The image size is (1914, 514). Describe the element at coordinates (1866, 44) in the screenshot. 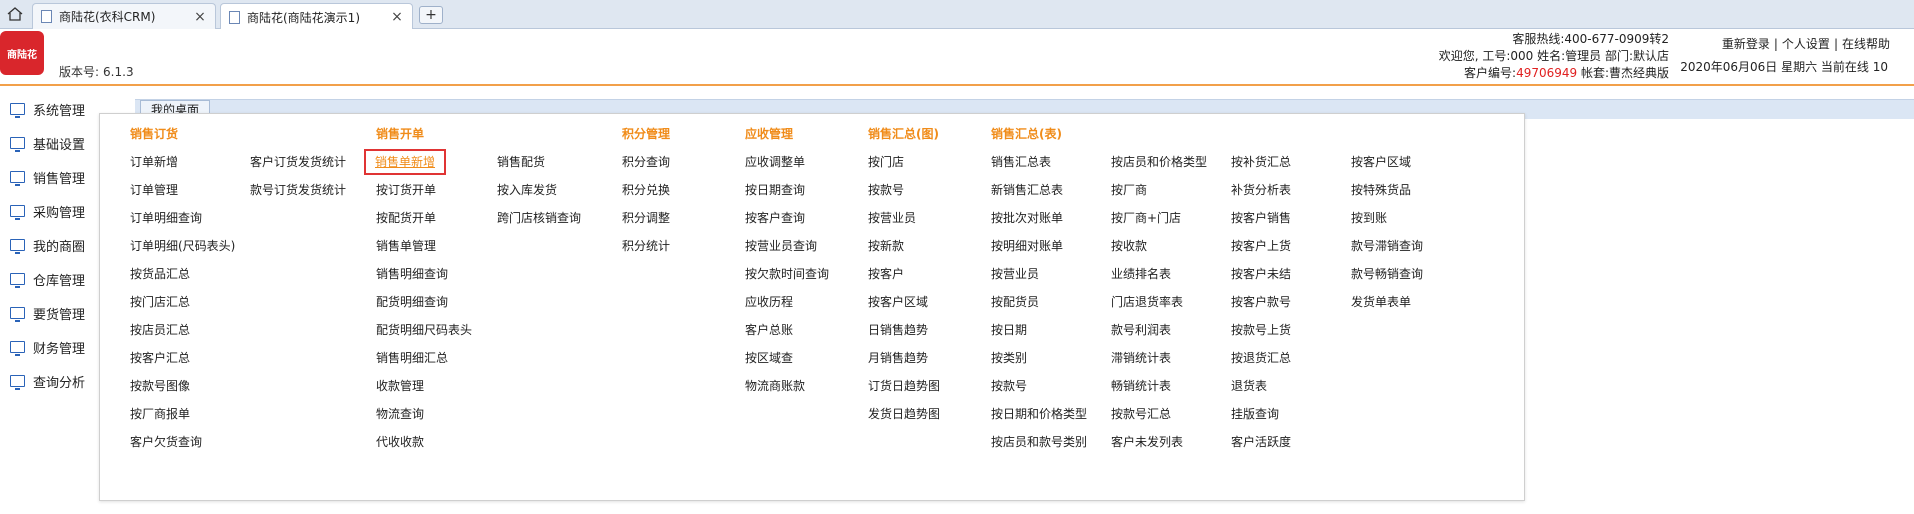

I see `online-help-link: 在线帮助` at that location.